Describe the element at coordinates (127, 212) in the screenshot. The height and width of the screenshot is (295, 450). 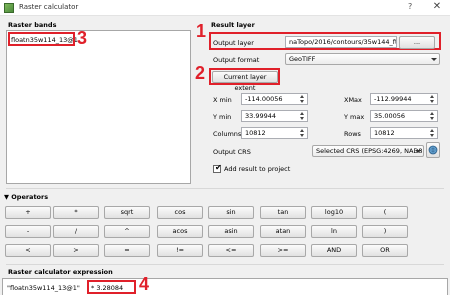
I see `operator-button: sqrt` at that location.